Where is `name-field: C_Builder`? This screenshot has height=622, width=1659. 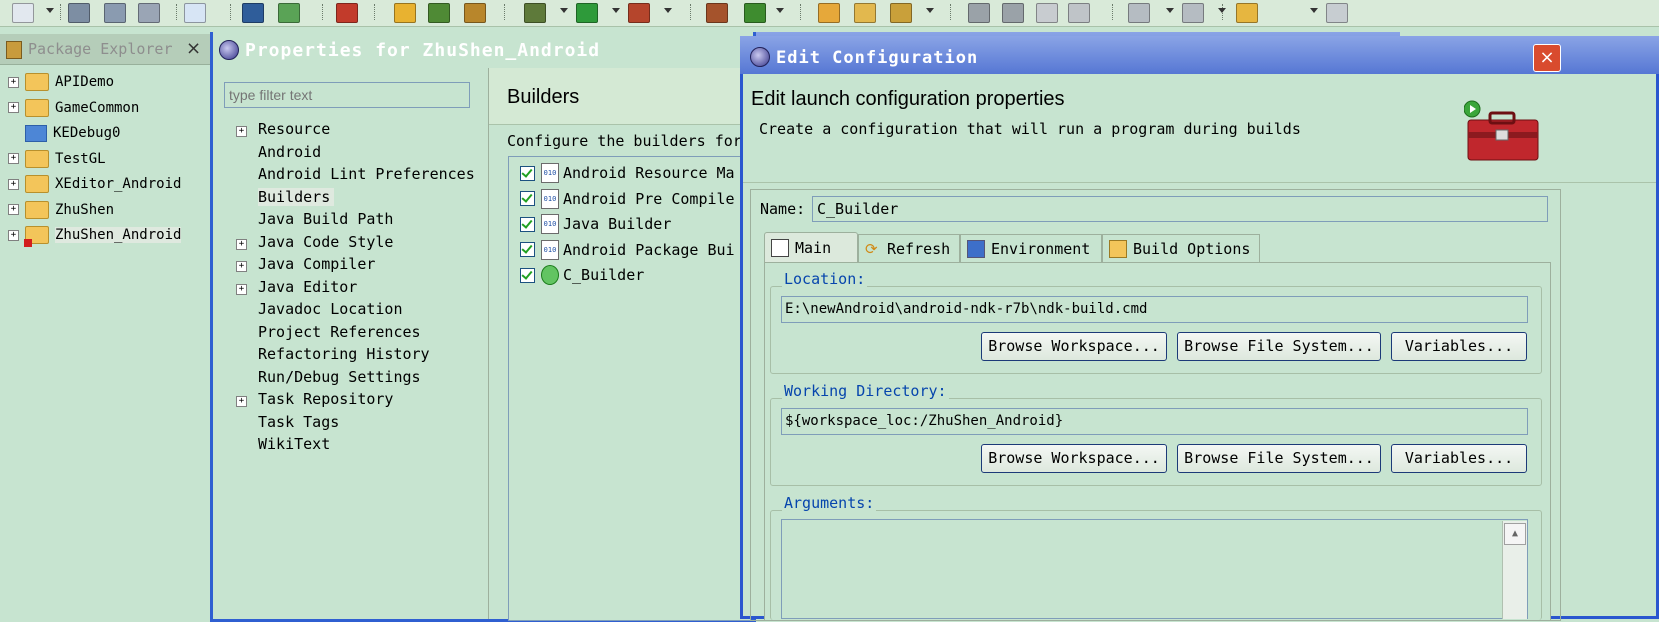
name-field: C_Builder is located at coordinates (1180, 209).